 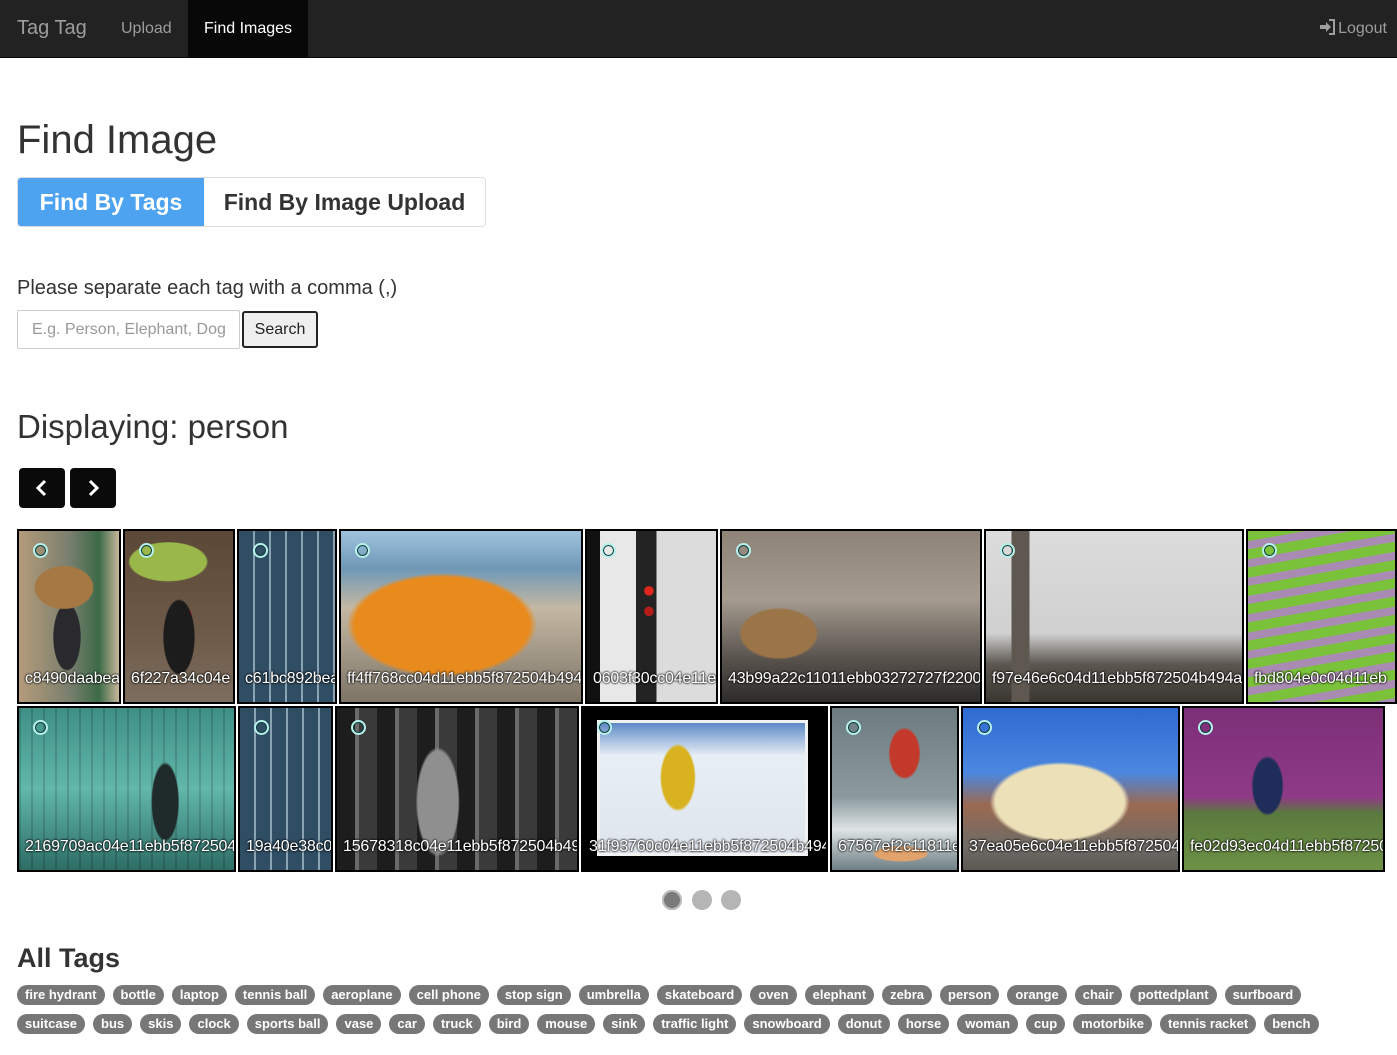 I want to click on nav-find-images-link: Find Images, so click(x=248, y=28).